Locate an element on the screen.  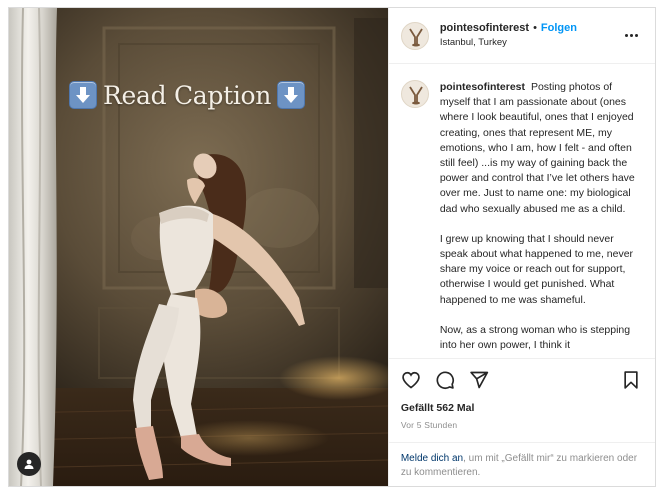
likes-count: Gefällt 562 Mal is located at coordinates (522, 408).